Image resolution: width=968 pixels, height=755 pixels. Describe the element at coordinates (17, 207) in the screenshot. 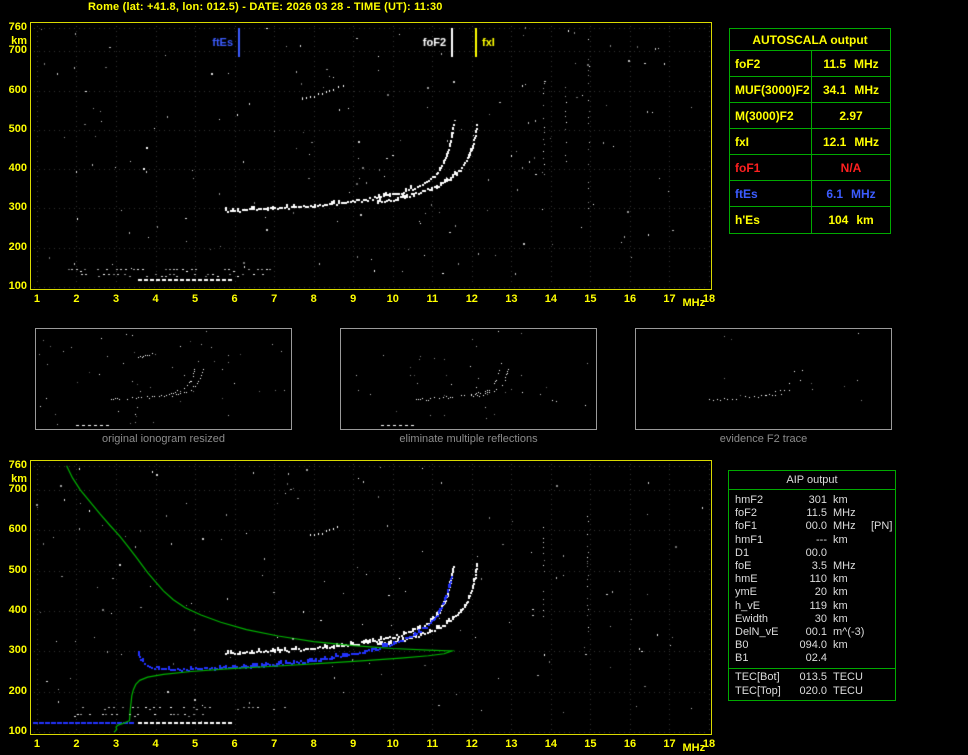

I see `y-tick-label: 300` at that location.